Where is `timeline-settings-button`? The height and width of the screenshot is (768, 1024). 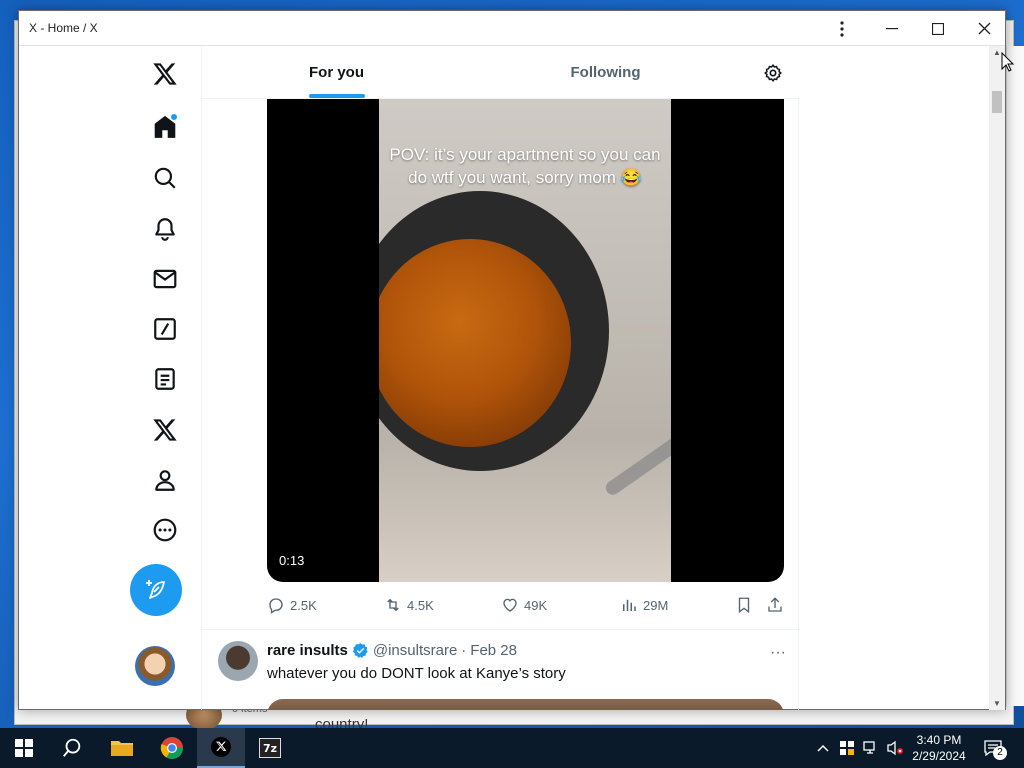 timeline-settings-button is located at coordinates (773, 73).